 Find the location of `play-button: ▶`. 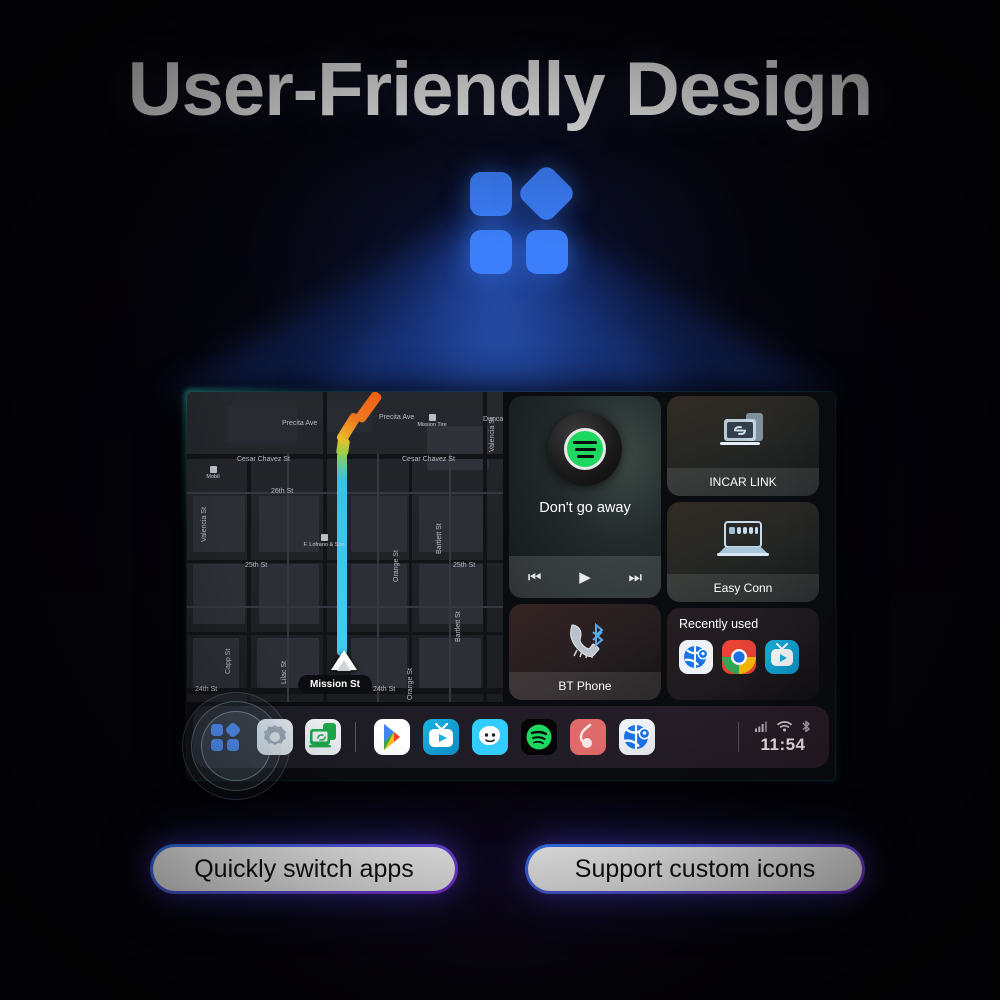

play-button: ▶ is located at coordinates (585, 577).